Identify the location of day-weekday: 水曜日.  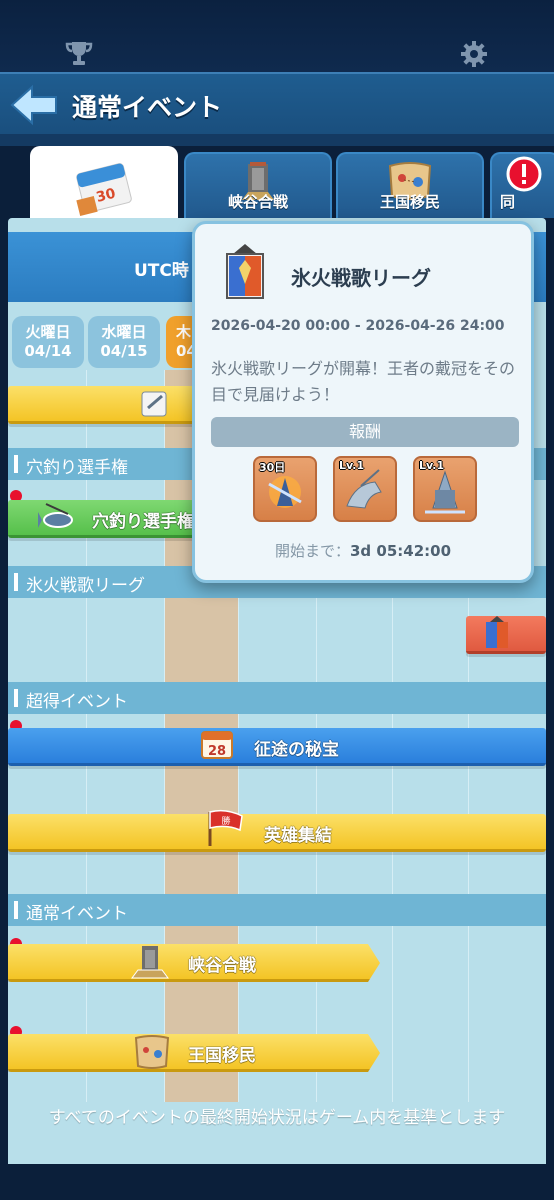
(124, 332).